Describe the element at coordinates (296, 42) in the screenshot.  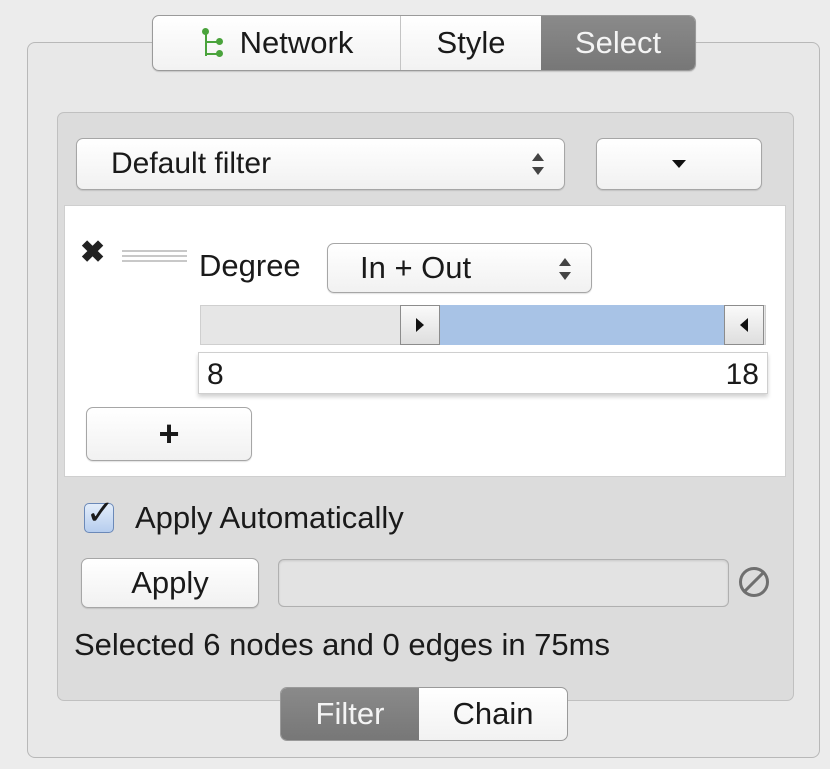
I see `tab-network-label: Network` at that location.